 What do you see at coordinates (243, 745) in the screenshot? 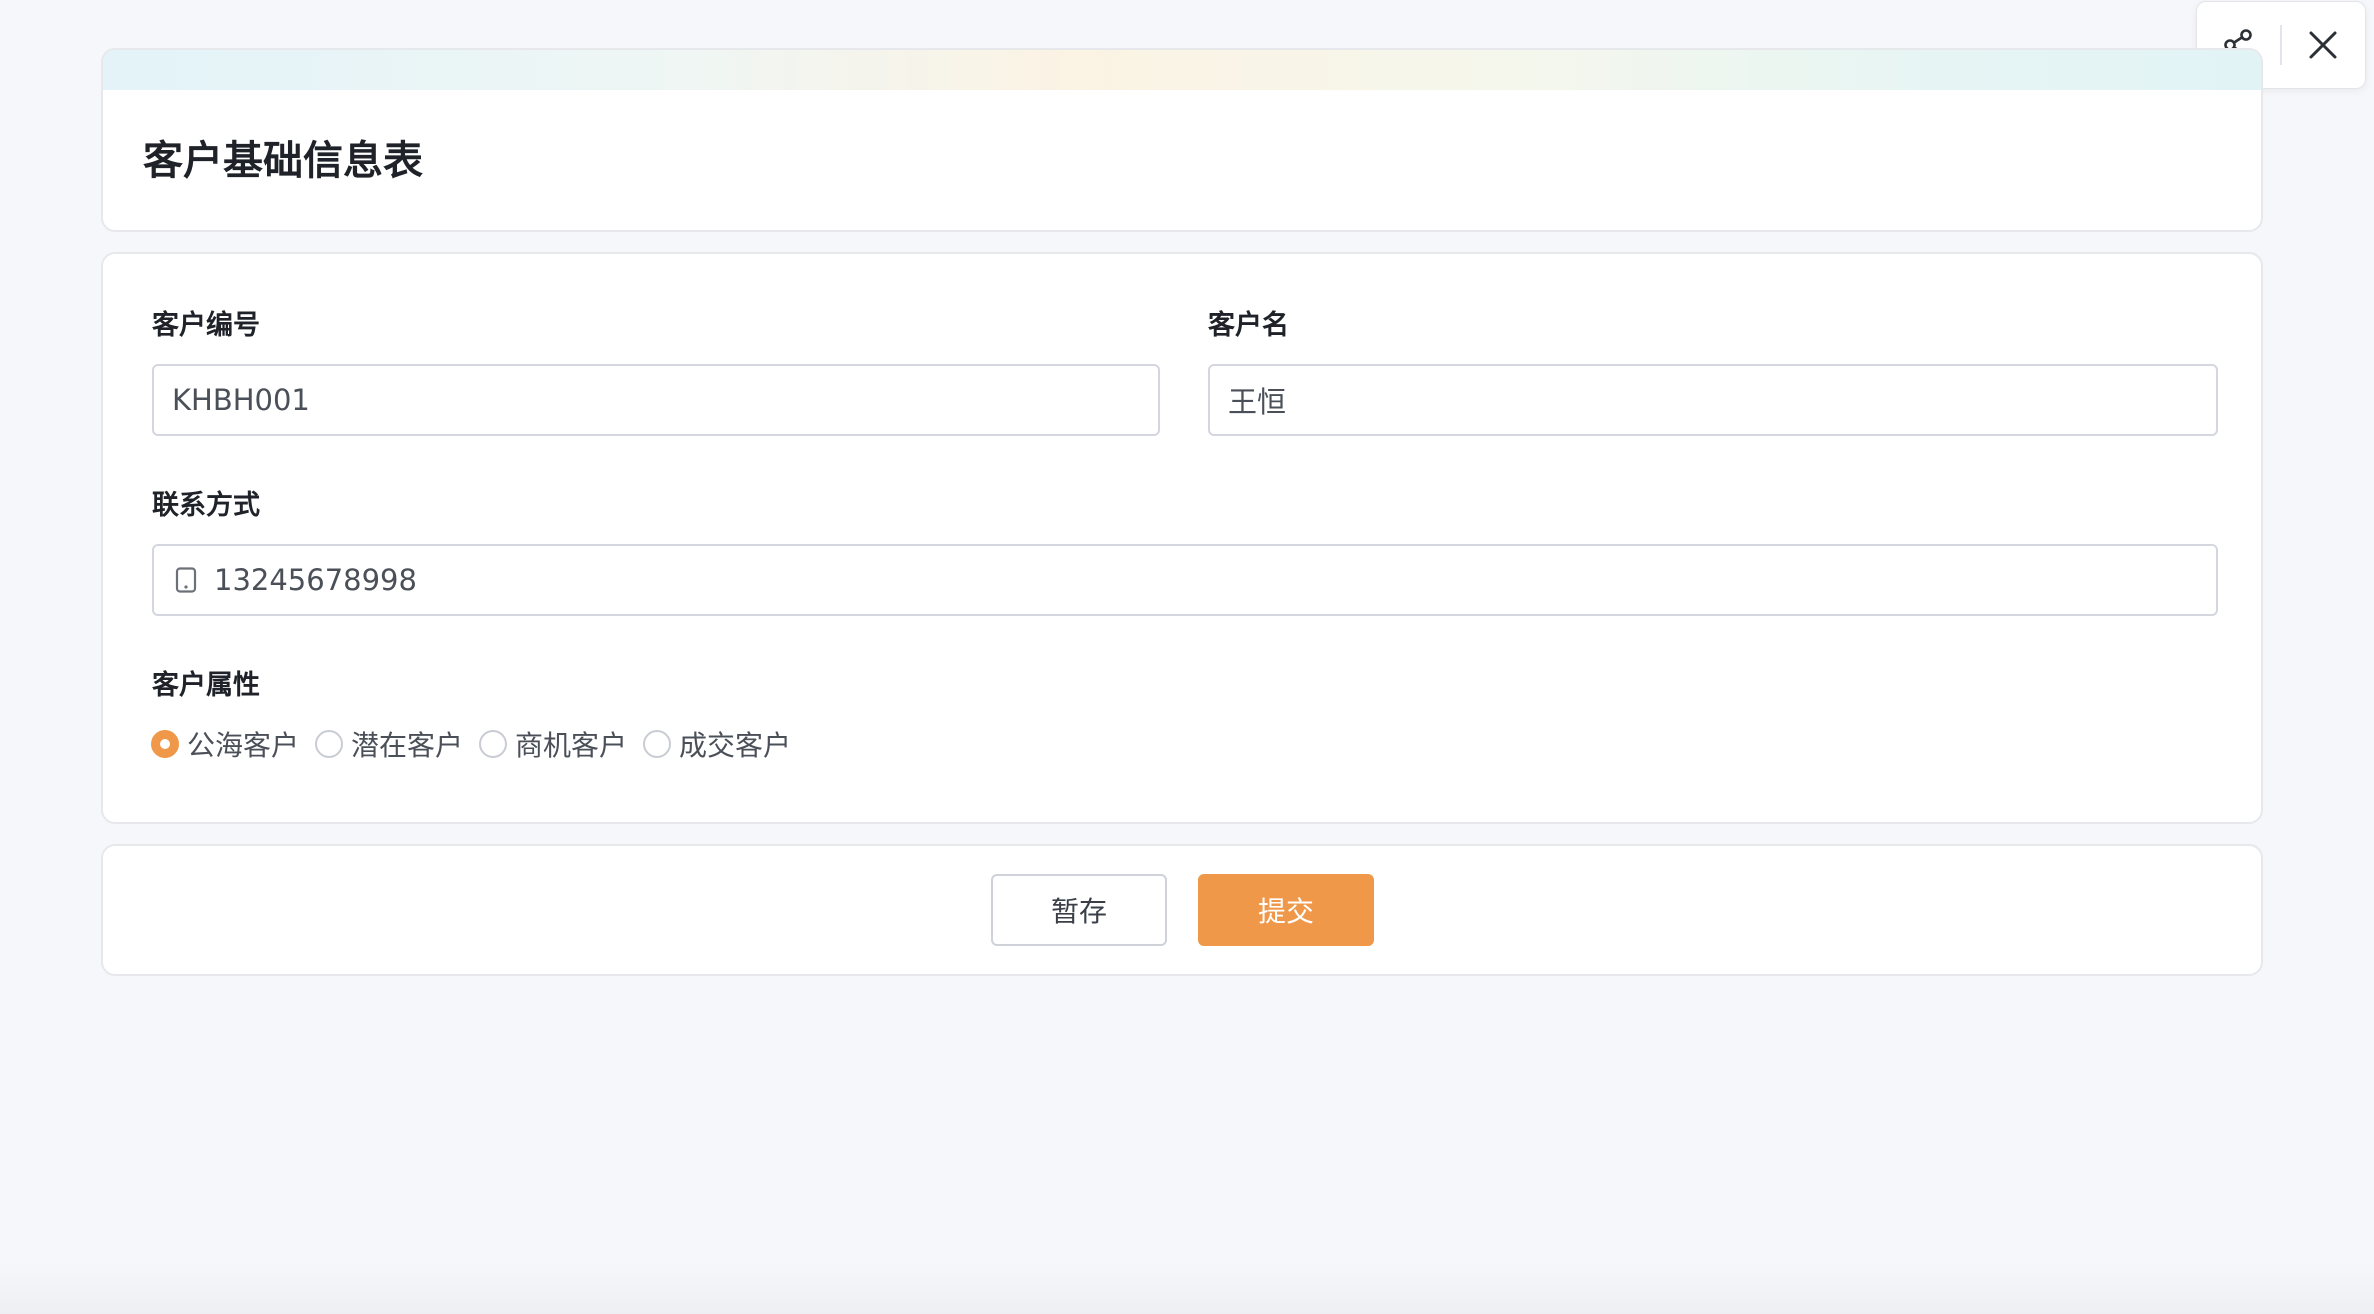
I see `radio-option-label: 公海客户` at bounding box center [243, 745].